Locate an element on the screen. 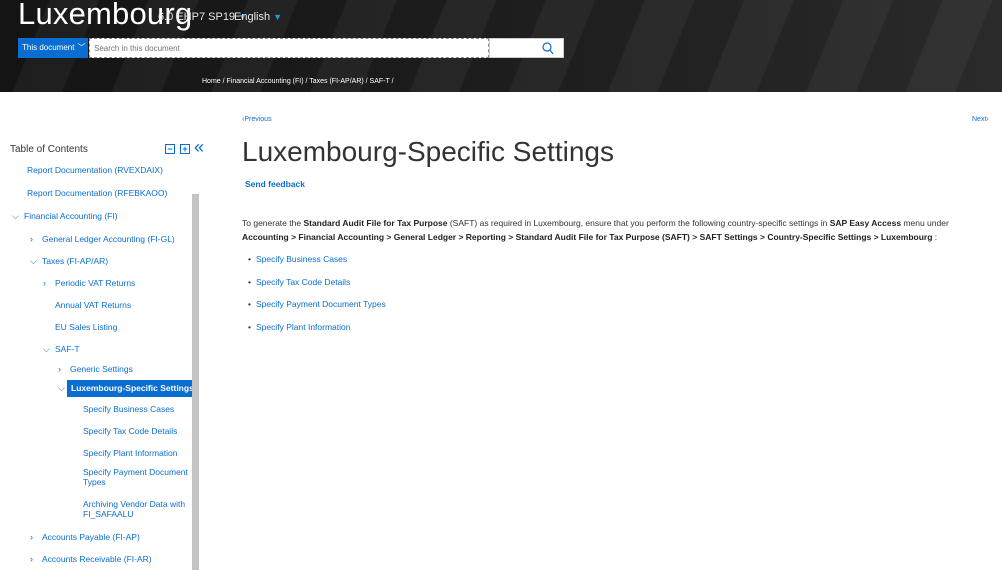 The image size is (1002, 570). toc-item: Annual VAT Returns is located at coordinates (93, 305).